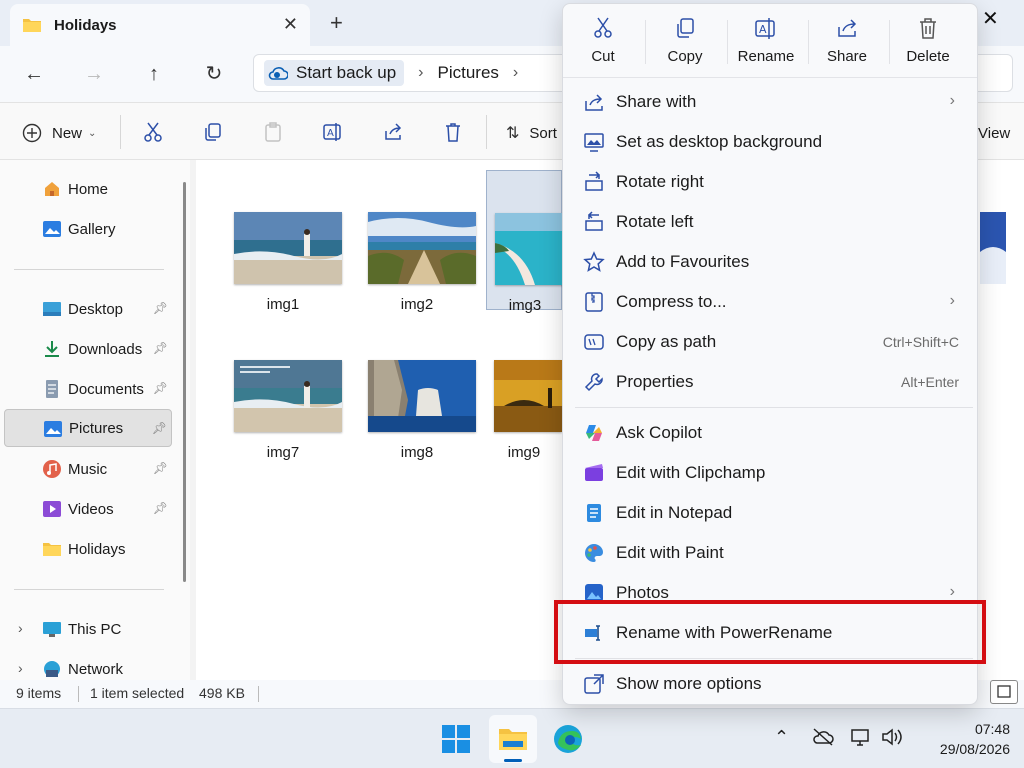 Image resolution: width=1024 pixels, height=768 pixels. I want to click on breadcrumb-pictures: Pictures, so click(468, 73).